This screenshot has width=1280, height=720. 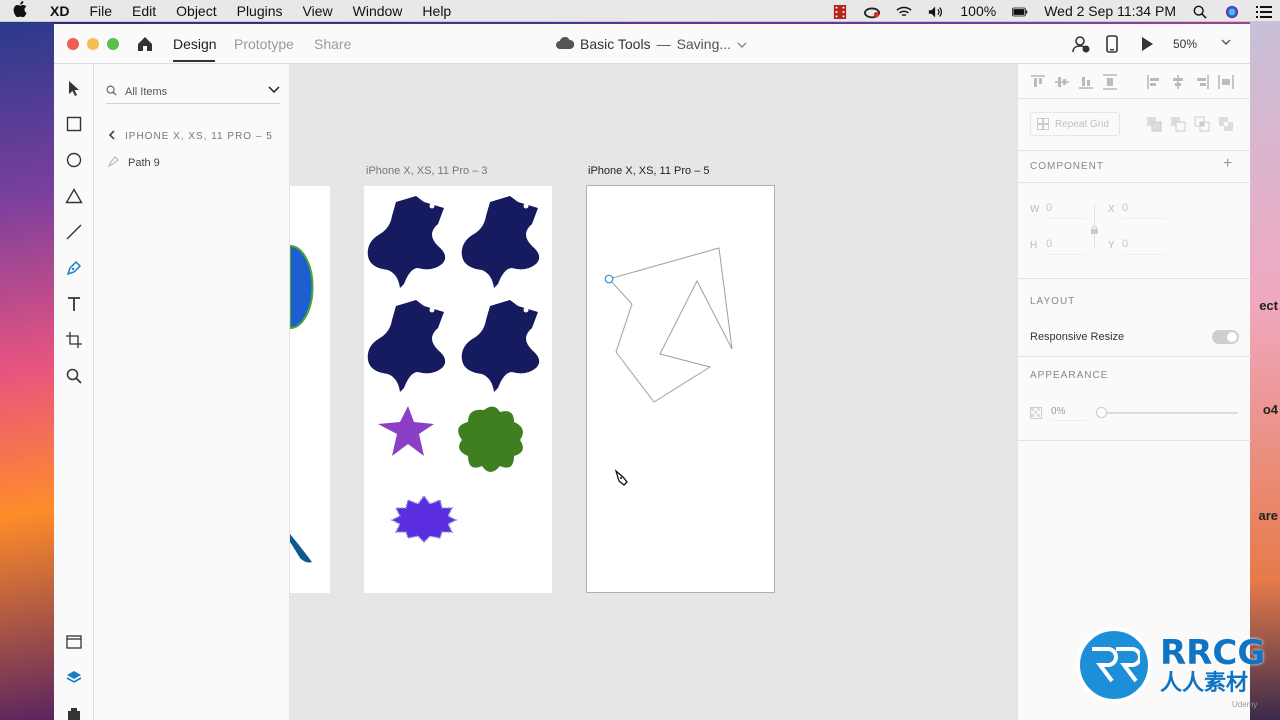 What do you see at coordinates (74, 678) in the screenshot?
I see `layers-panel-icon` at bounding box center [74, 678].